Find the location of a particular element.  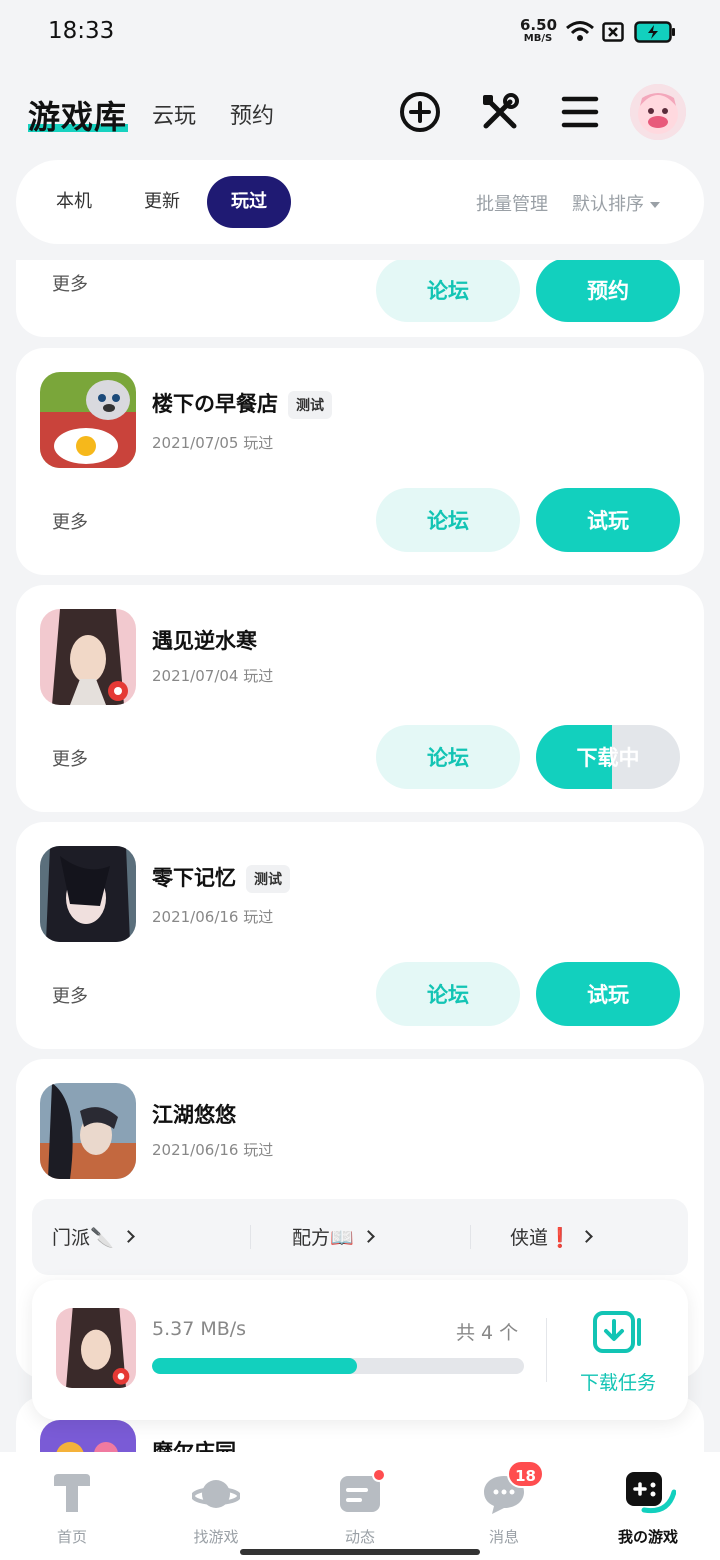

download-count: 共 4 个 is located at coordinates (487, 1333).